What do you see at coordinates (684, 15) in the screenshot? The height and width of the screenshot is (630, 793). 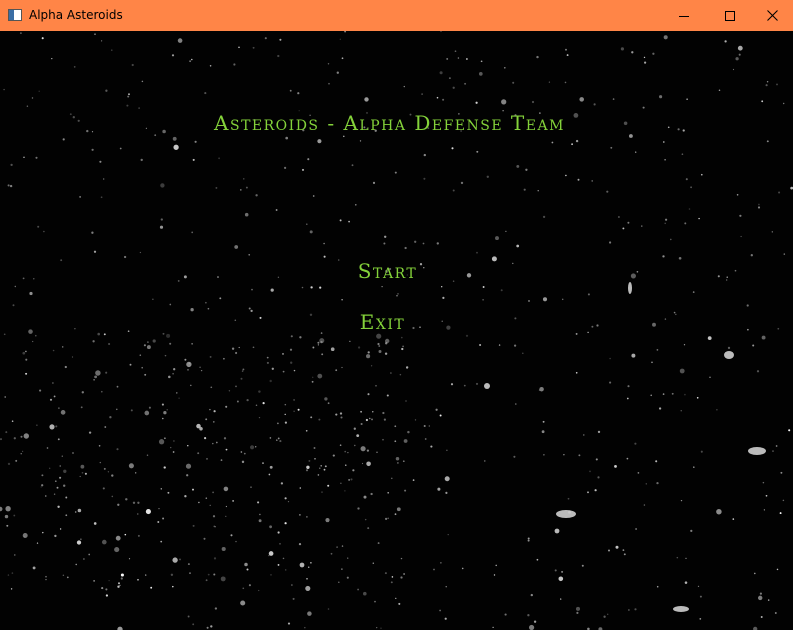 I see `minimize-button` at bounding box center [684, 15].